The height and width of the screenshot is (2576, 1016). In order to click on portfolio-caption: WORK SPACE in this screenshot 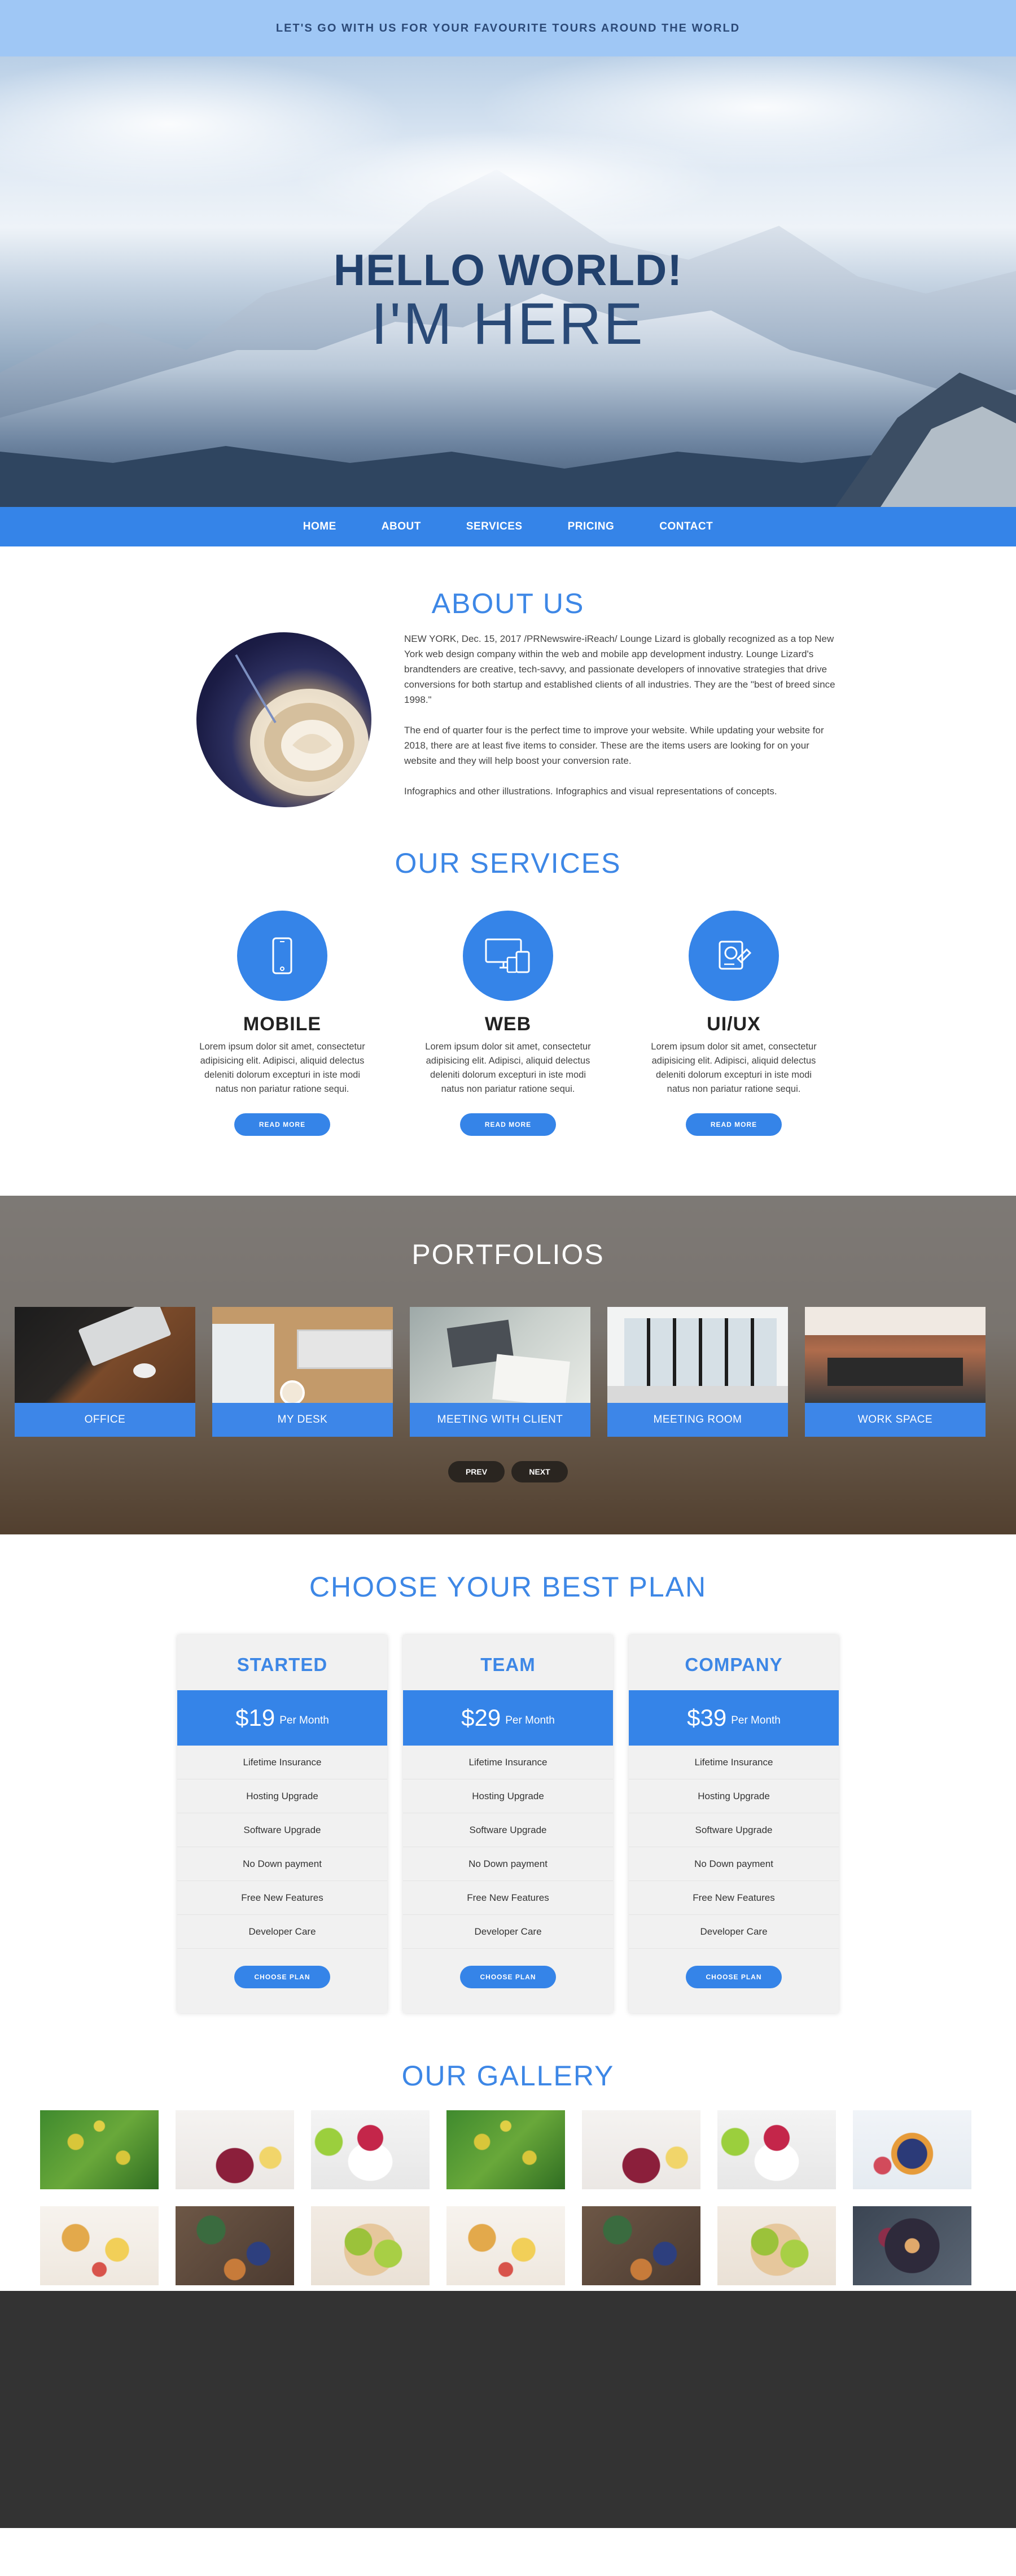, I will do `click(895, 1420)`.